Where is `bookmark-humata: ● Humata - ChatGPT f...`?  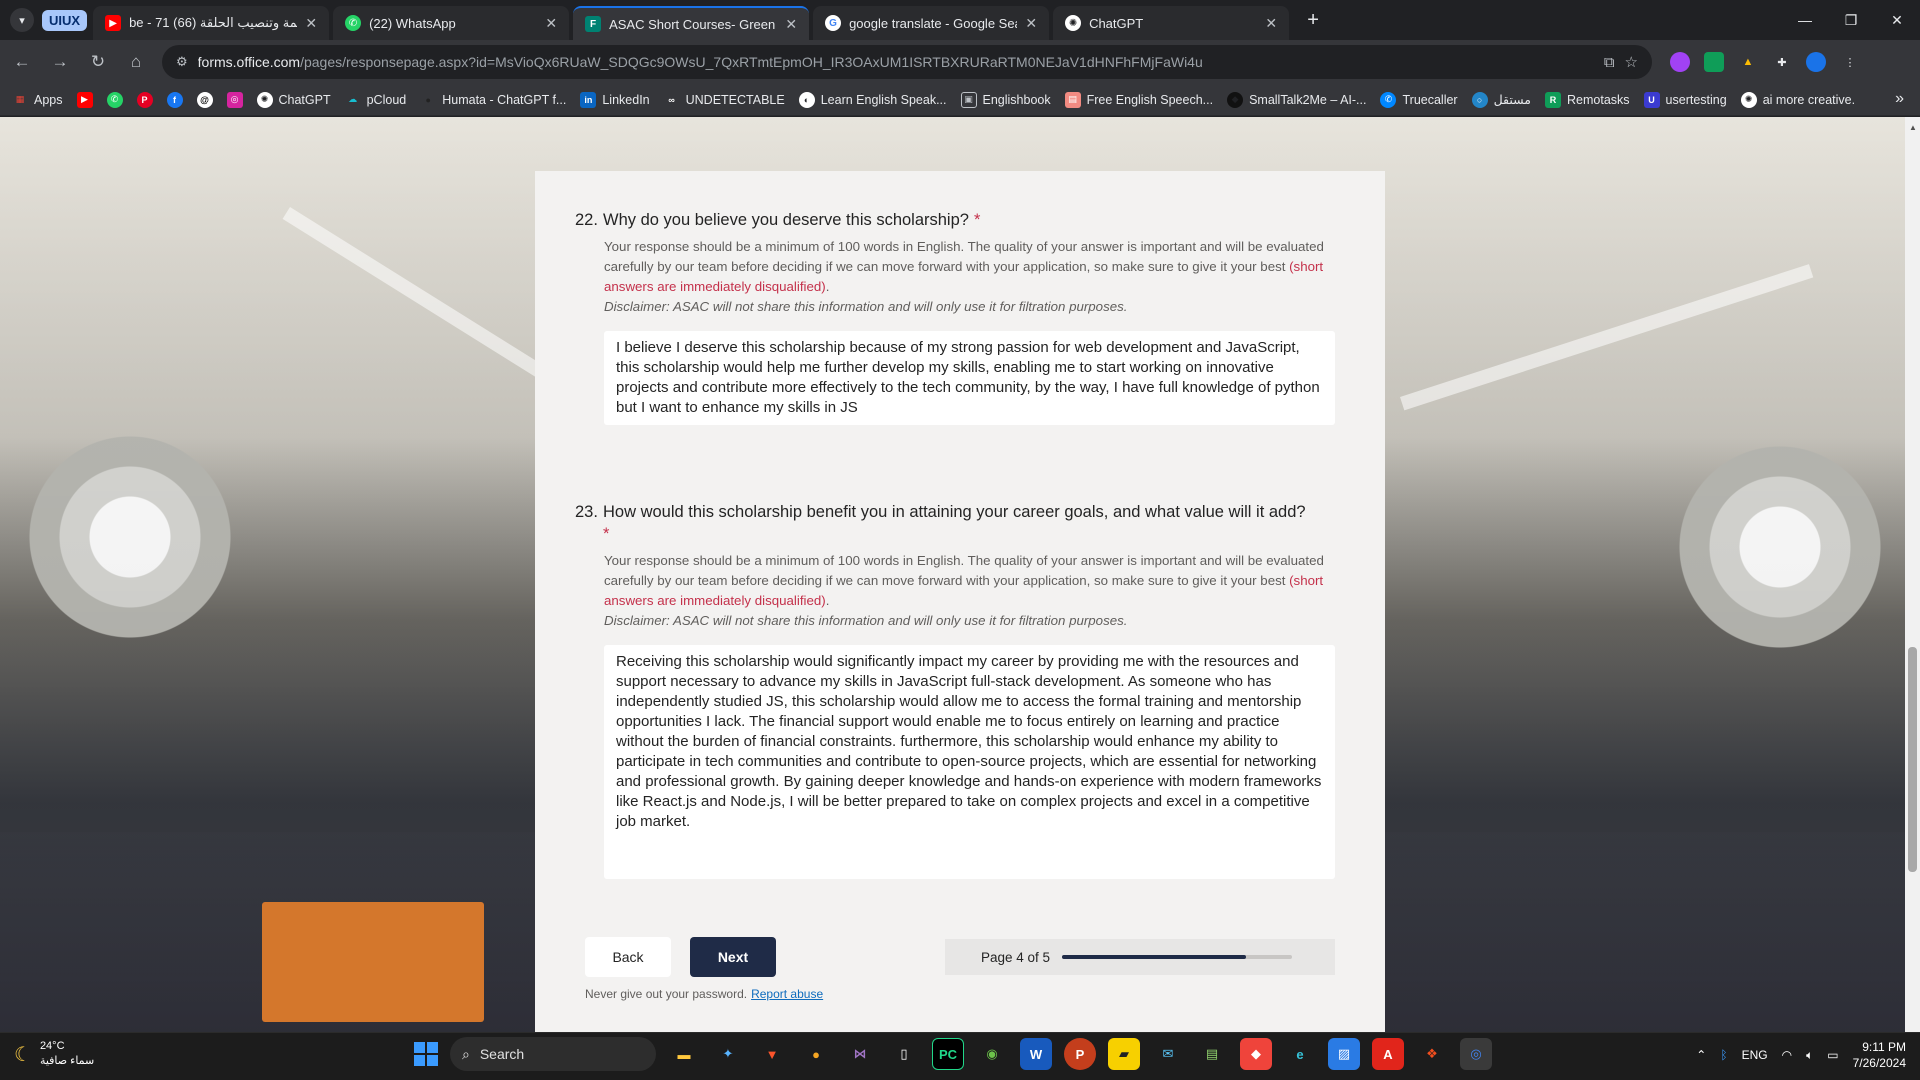
bookmark-humata: ● Humata - ChatGPT f... is located at coordinates (493, 100).